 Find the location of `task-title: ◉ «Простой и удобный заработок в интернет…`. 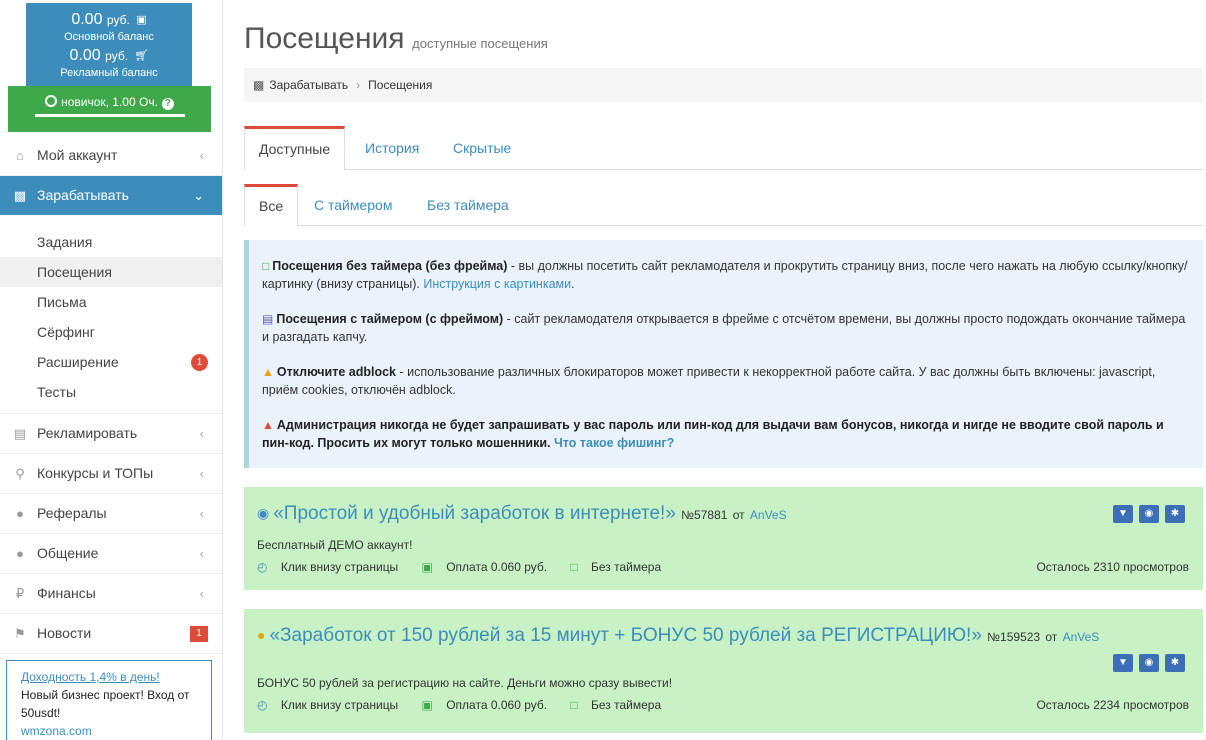

task-title: ◉ «Простой и удобный заработок в интернет… is located at coordinates (522, 513).